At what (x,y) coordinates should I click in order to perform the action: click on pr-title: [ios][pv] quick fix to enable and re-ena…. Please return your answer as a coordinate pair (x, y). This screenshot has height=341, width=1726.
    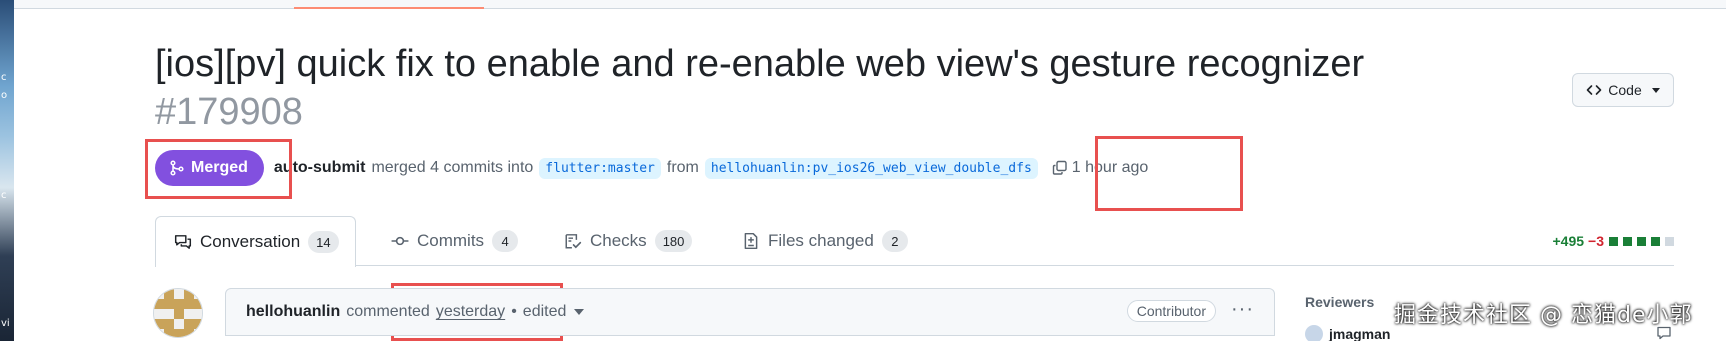
    Looking at the image, I should click on (760, 64).